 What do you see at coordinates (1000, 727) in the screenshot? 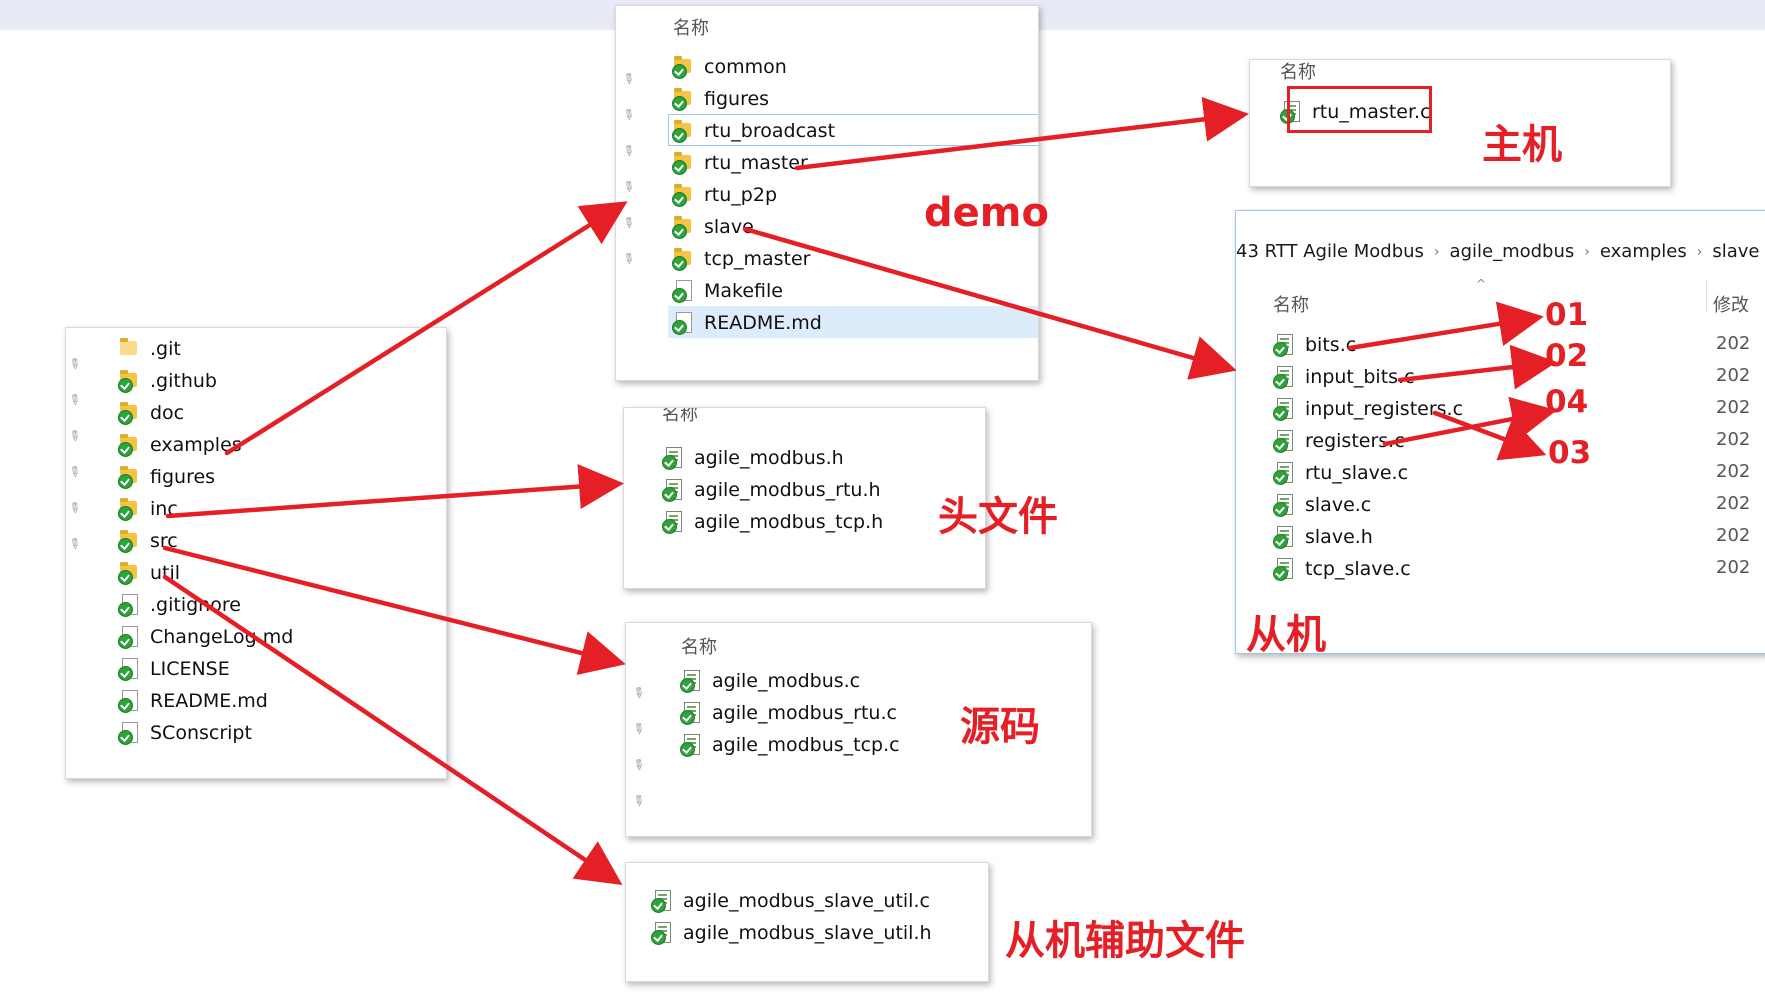
I see `label-source: 源码` at bounding box center [1000, 727].